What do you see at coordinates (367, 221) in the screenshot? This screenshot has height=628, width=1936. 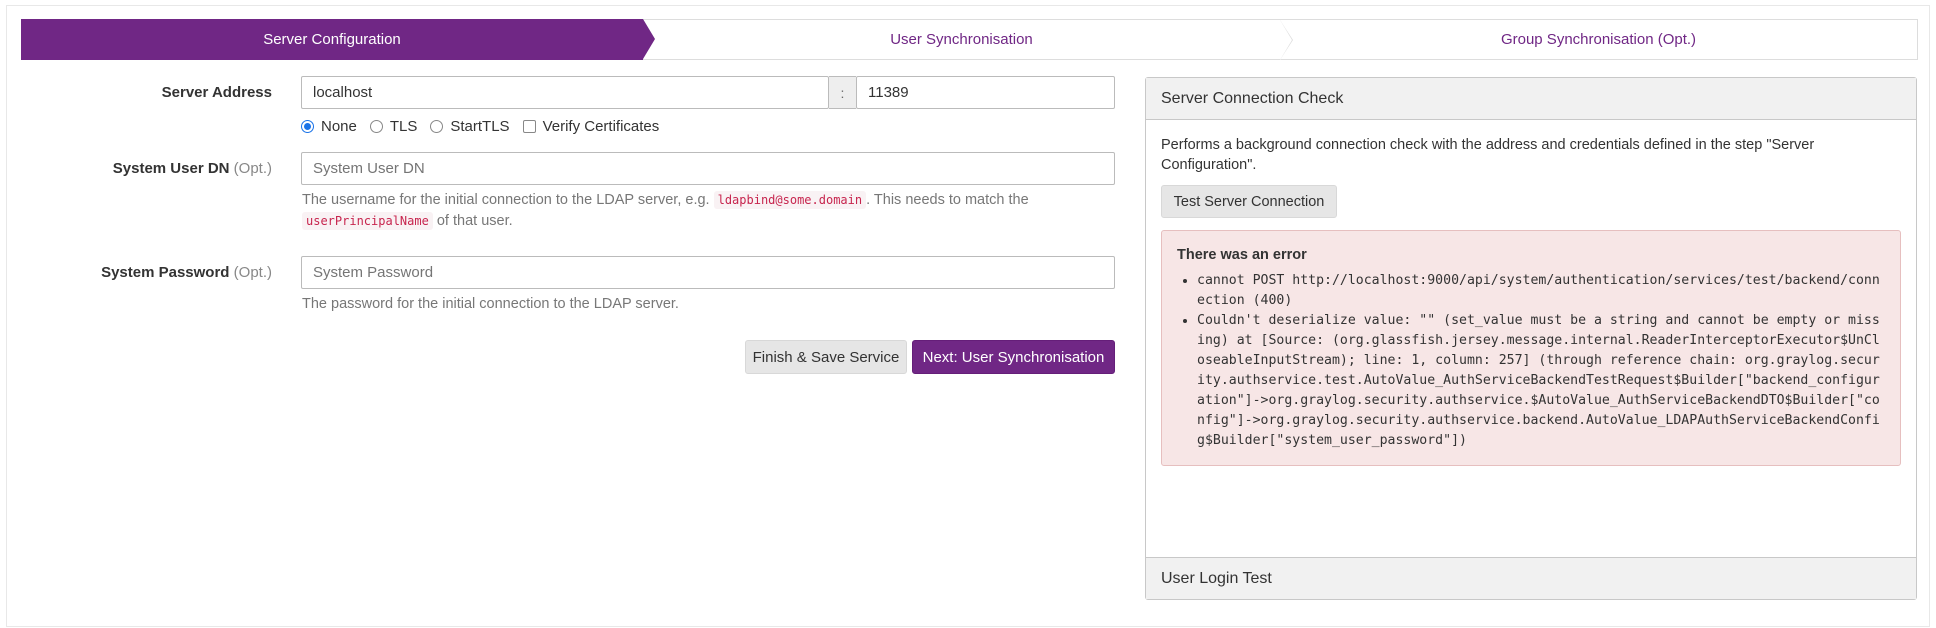 I see `help-code-attribute: userPrincipalName` at bounding box center [367, 221].